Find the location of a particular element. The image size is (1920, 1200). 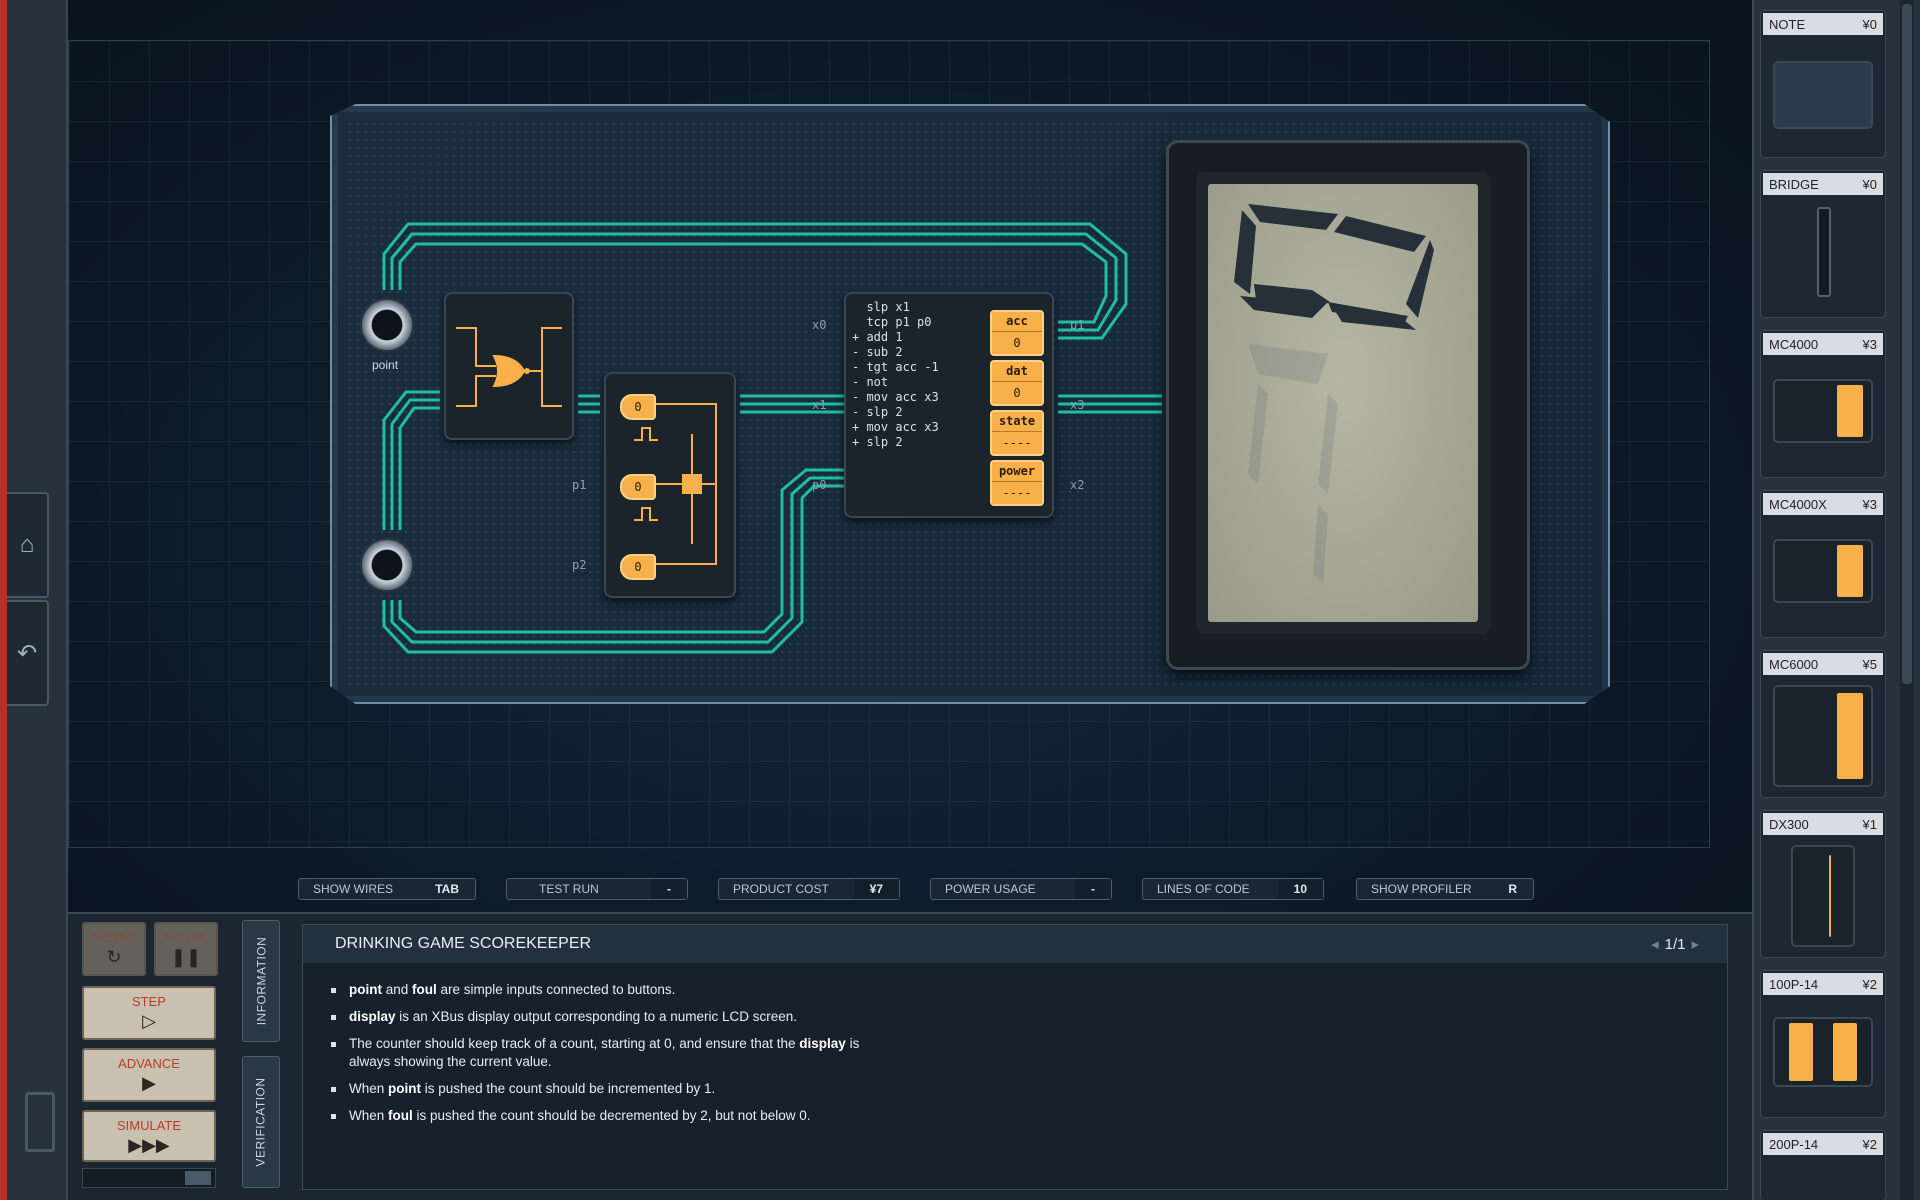

home-icon: ⌂ is located at coordinates (27, 544).